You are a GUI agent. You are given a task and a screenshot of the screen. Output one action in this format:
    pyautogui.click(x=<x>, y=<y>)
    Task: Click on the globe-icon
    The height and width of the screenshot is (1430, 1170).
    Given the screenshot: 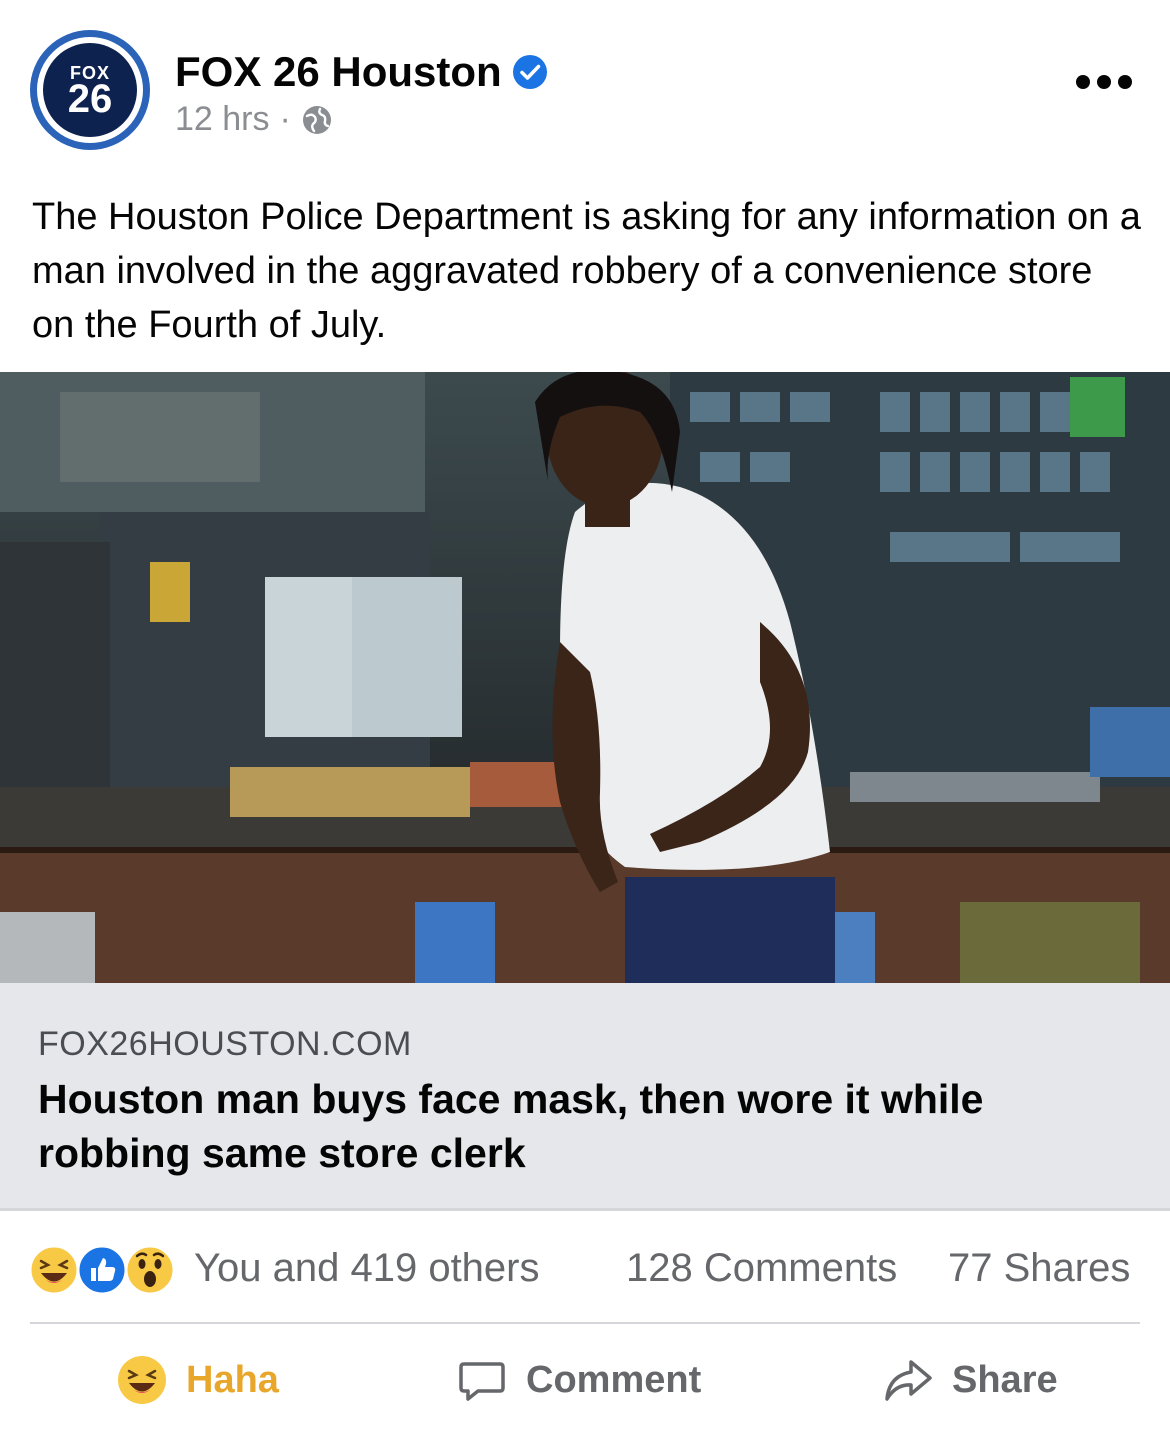 What is the action you would take?
    pyautogui.click(x=316, y=119)
    